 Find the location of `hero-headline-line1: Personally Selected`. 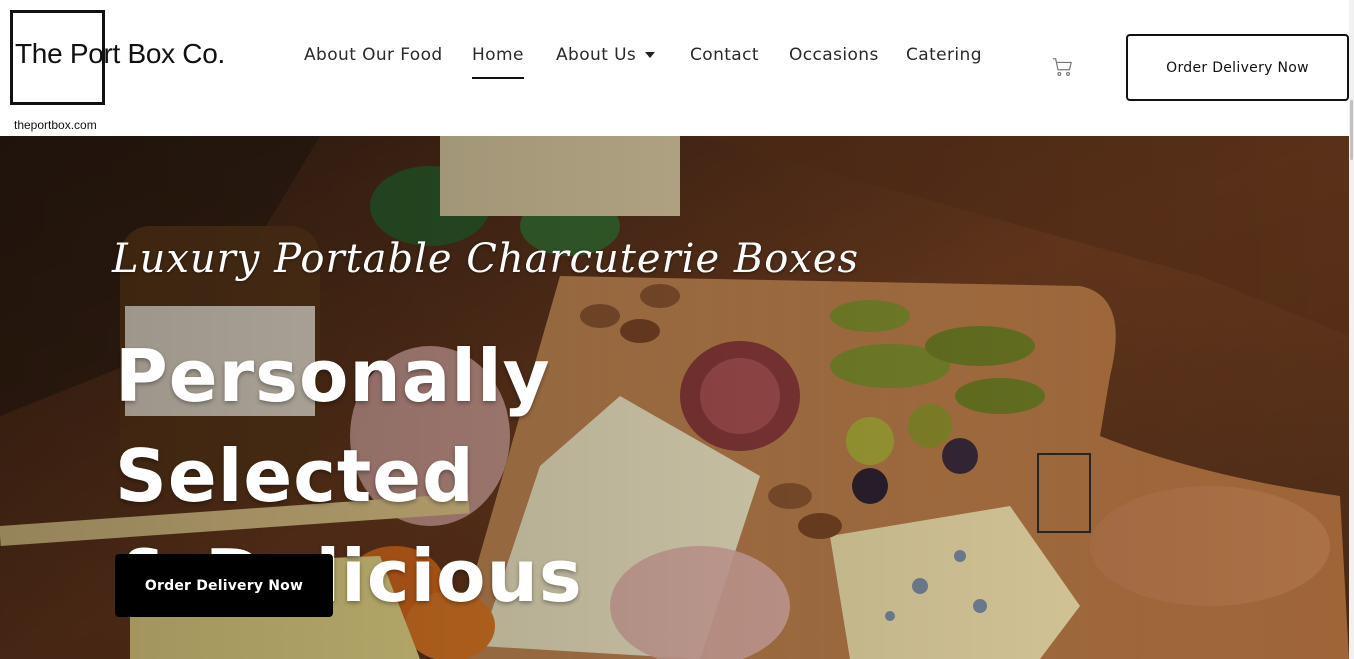

hero-headline-line1: Personally Selected is located at coordinates (333, 426).